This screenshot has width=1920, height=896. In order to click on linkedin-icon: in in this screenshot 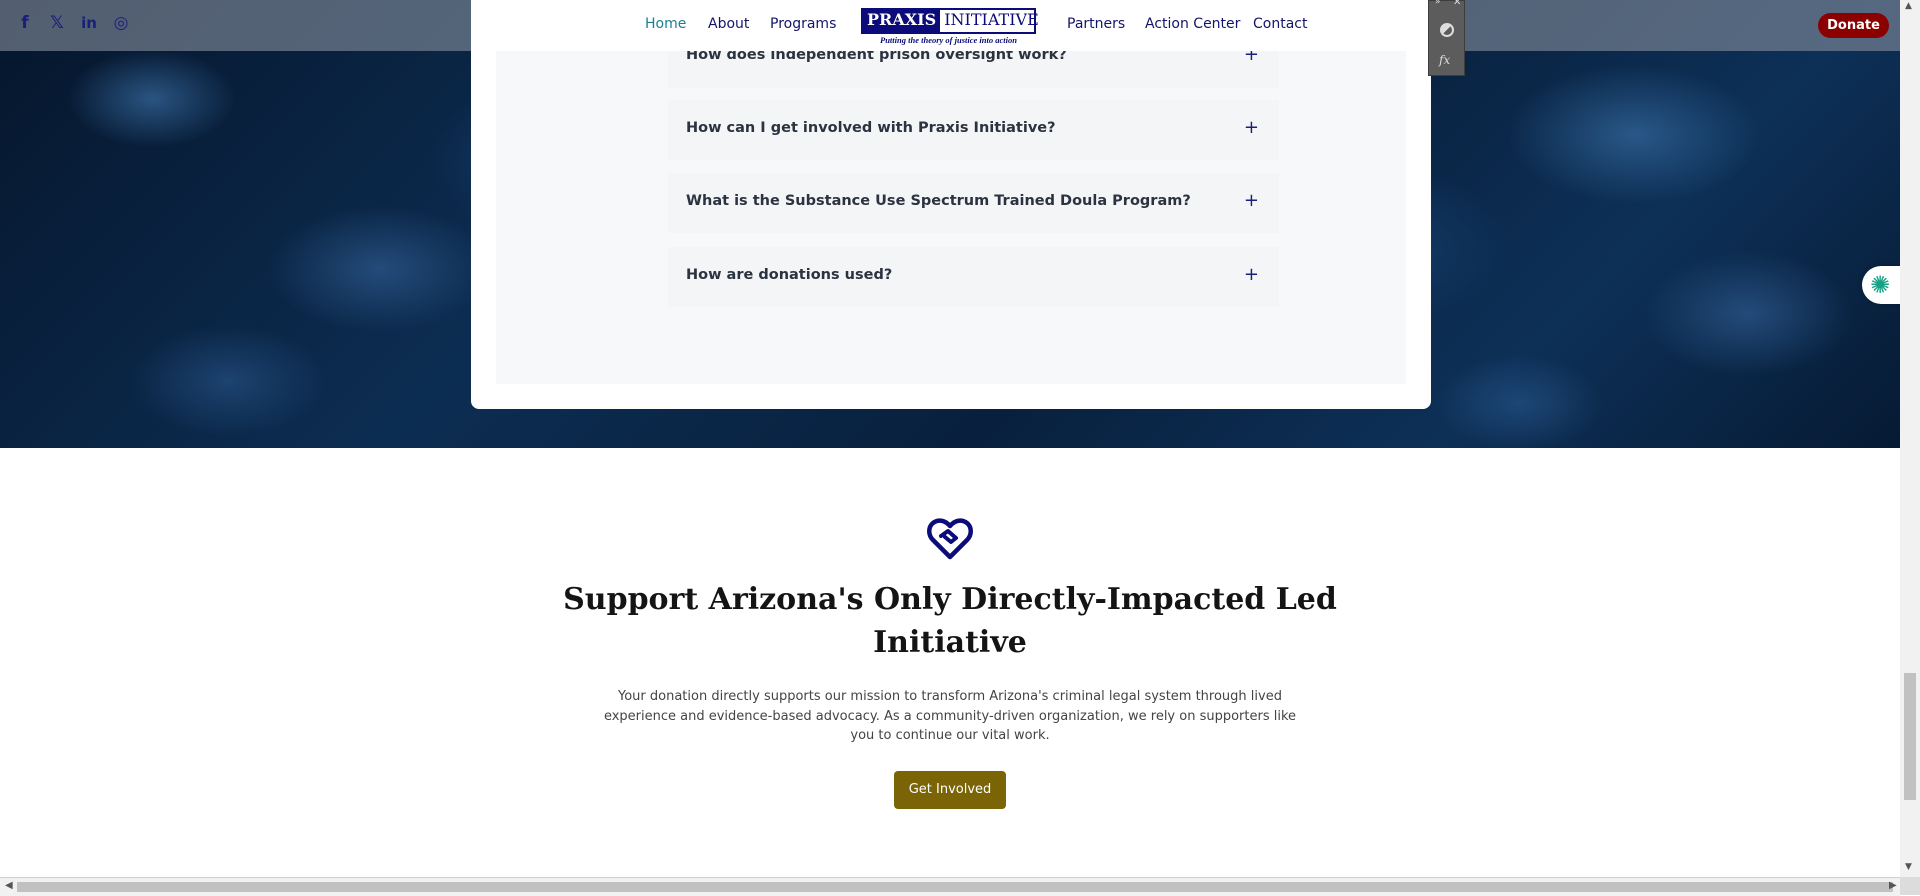, I will do `click(89, 23)`.